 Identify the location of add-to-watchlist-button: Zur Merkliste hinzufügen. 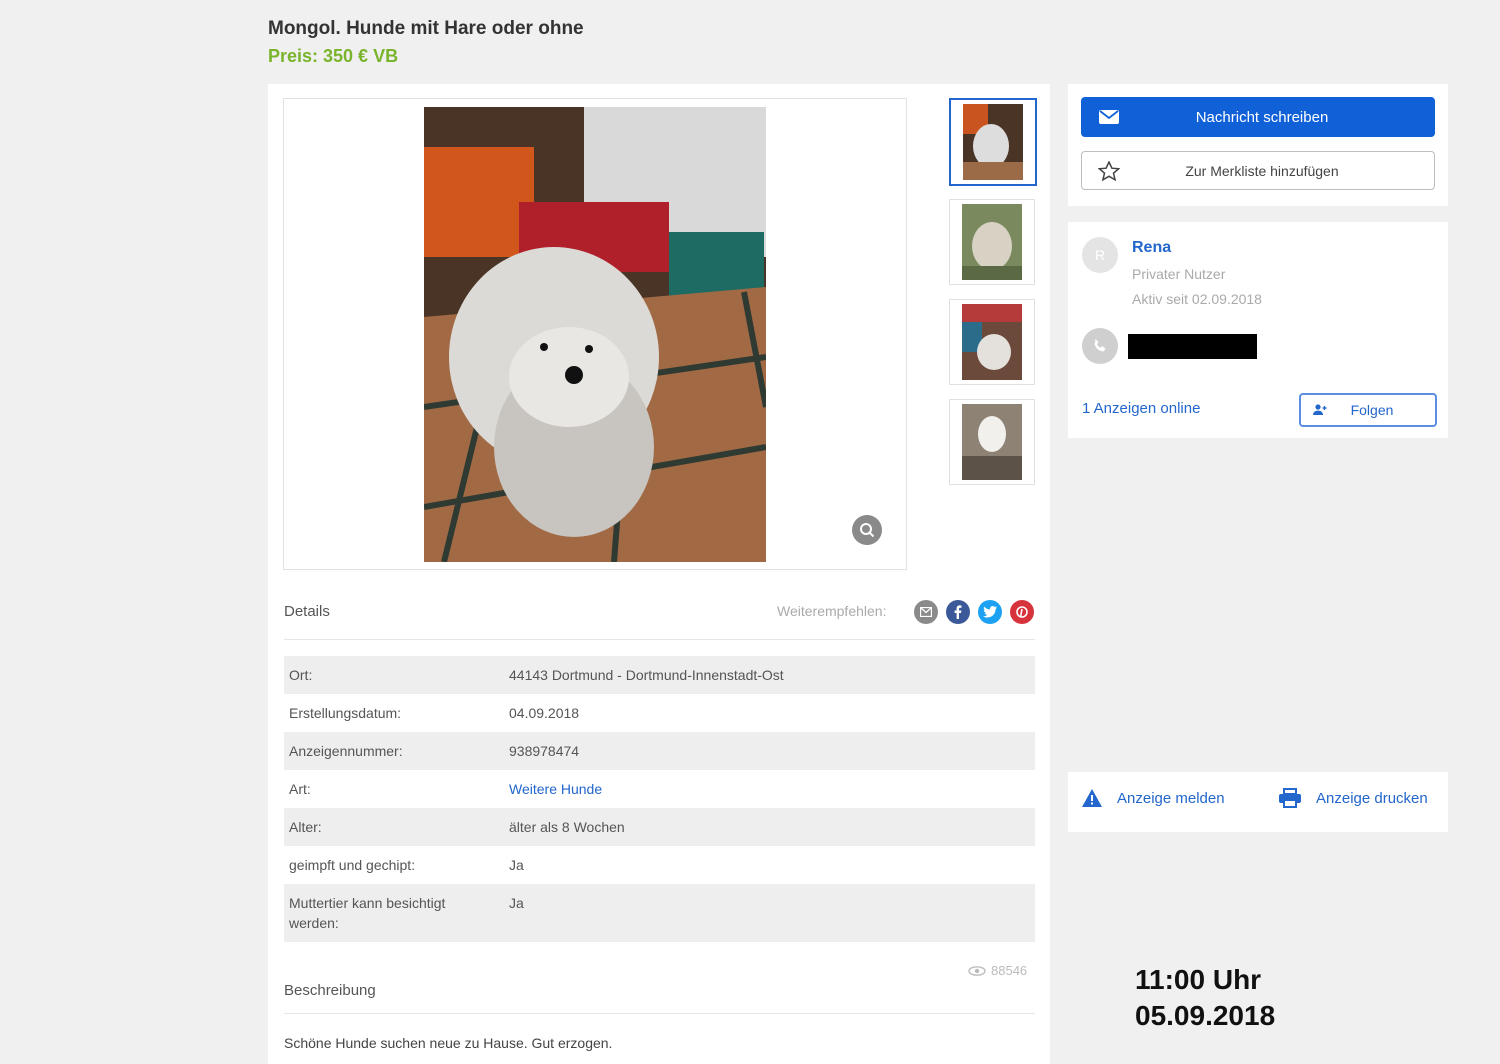
(1258, 170).